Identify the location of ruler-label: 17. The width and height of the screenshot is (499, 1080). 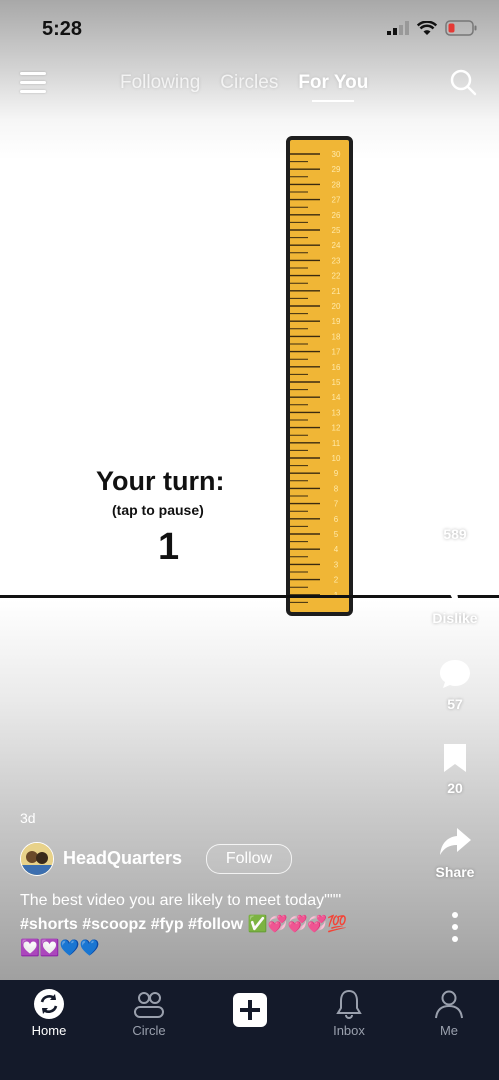
(336, 352).